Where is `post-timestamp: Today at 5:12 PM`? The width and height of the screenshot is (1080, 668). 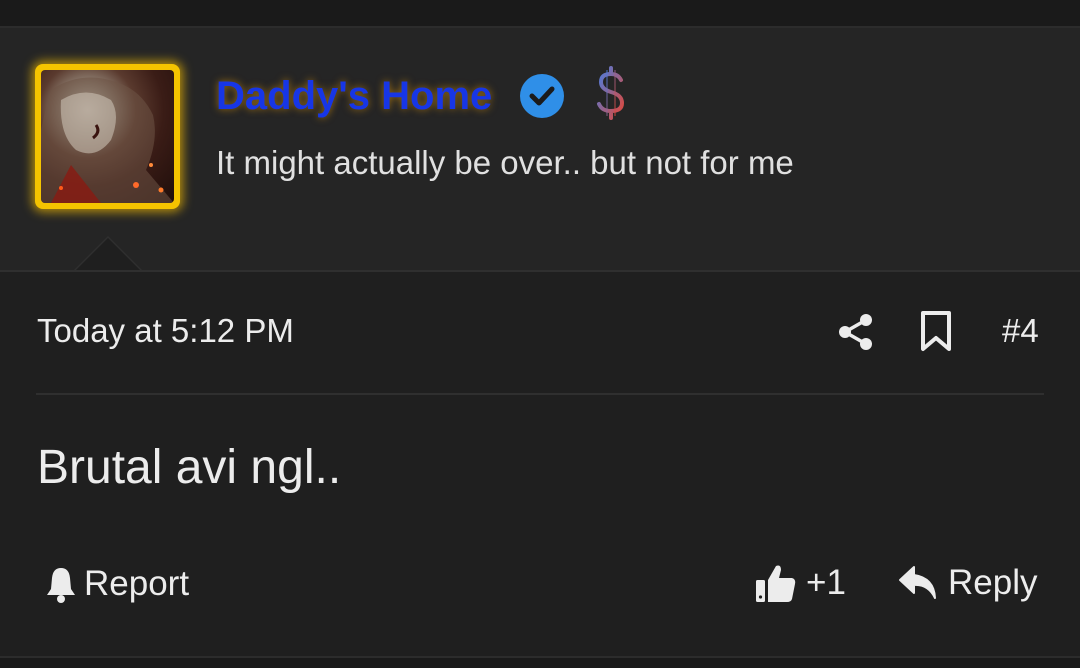 post-timestamp: Today at 5:12 PM is located at coordinates (165, 331).